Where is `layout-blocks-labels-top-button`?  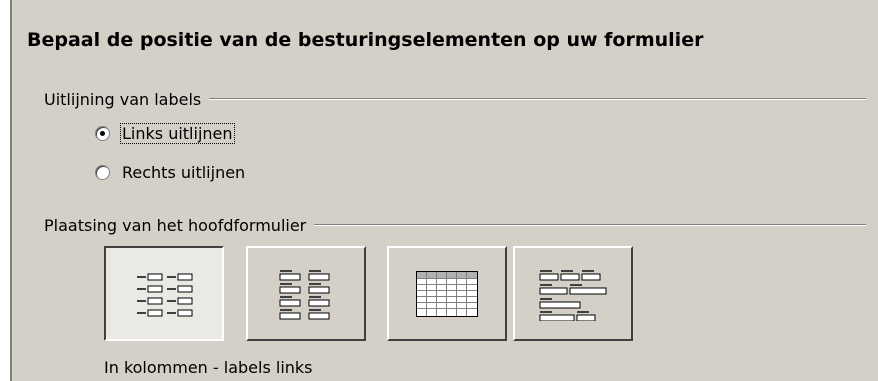 layout-blocks-labels-top-button is located at coordinates (573, 293).